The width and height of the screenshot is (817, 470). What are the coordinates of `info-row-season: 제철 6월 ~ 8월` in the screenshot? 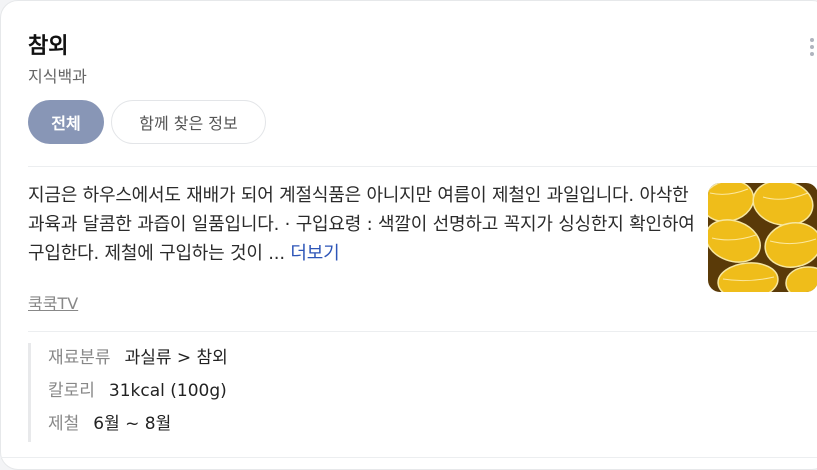 It's located at (138, 425).